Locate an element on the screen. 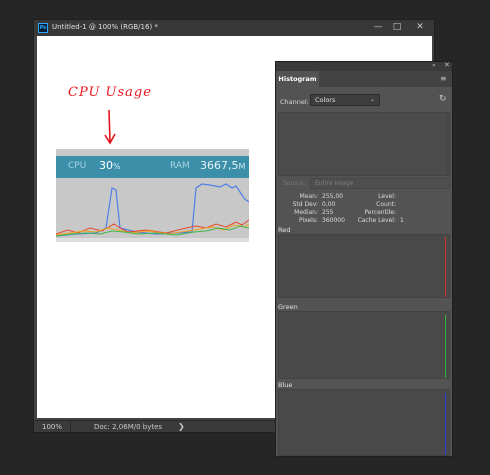 Image resolution: width=490 pixels, height=475 pixels. channel-green-label: Green is located at coordinates (288, 307).